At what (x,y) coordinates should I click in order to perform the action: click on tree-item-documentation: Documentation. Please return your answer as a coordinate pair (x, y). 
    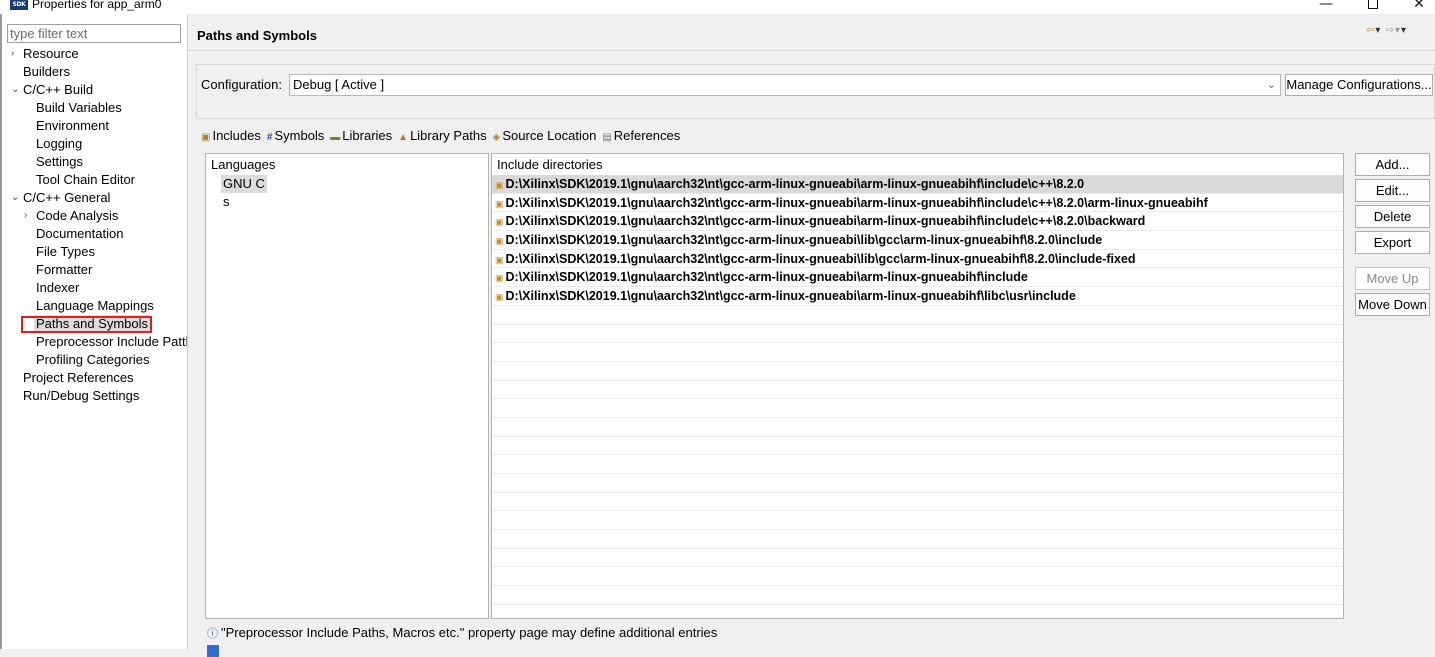
    Looking at the image, I should click on (93, 234).